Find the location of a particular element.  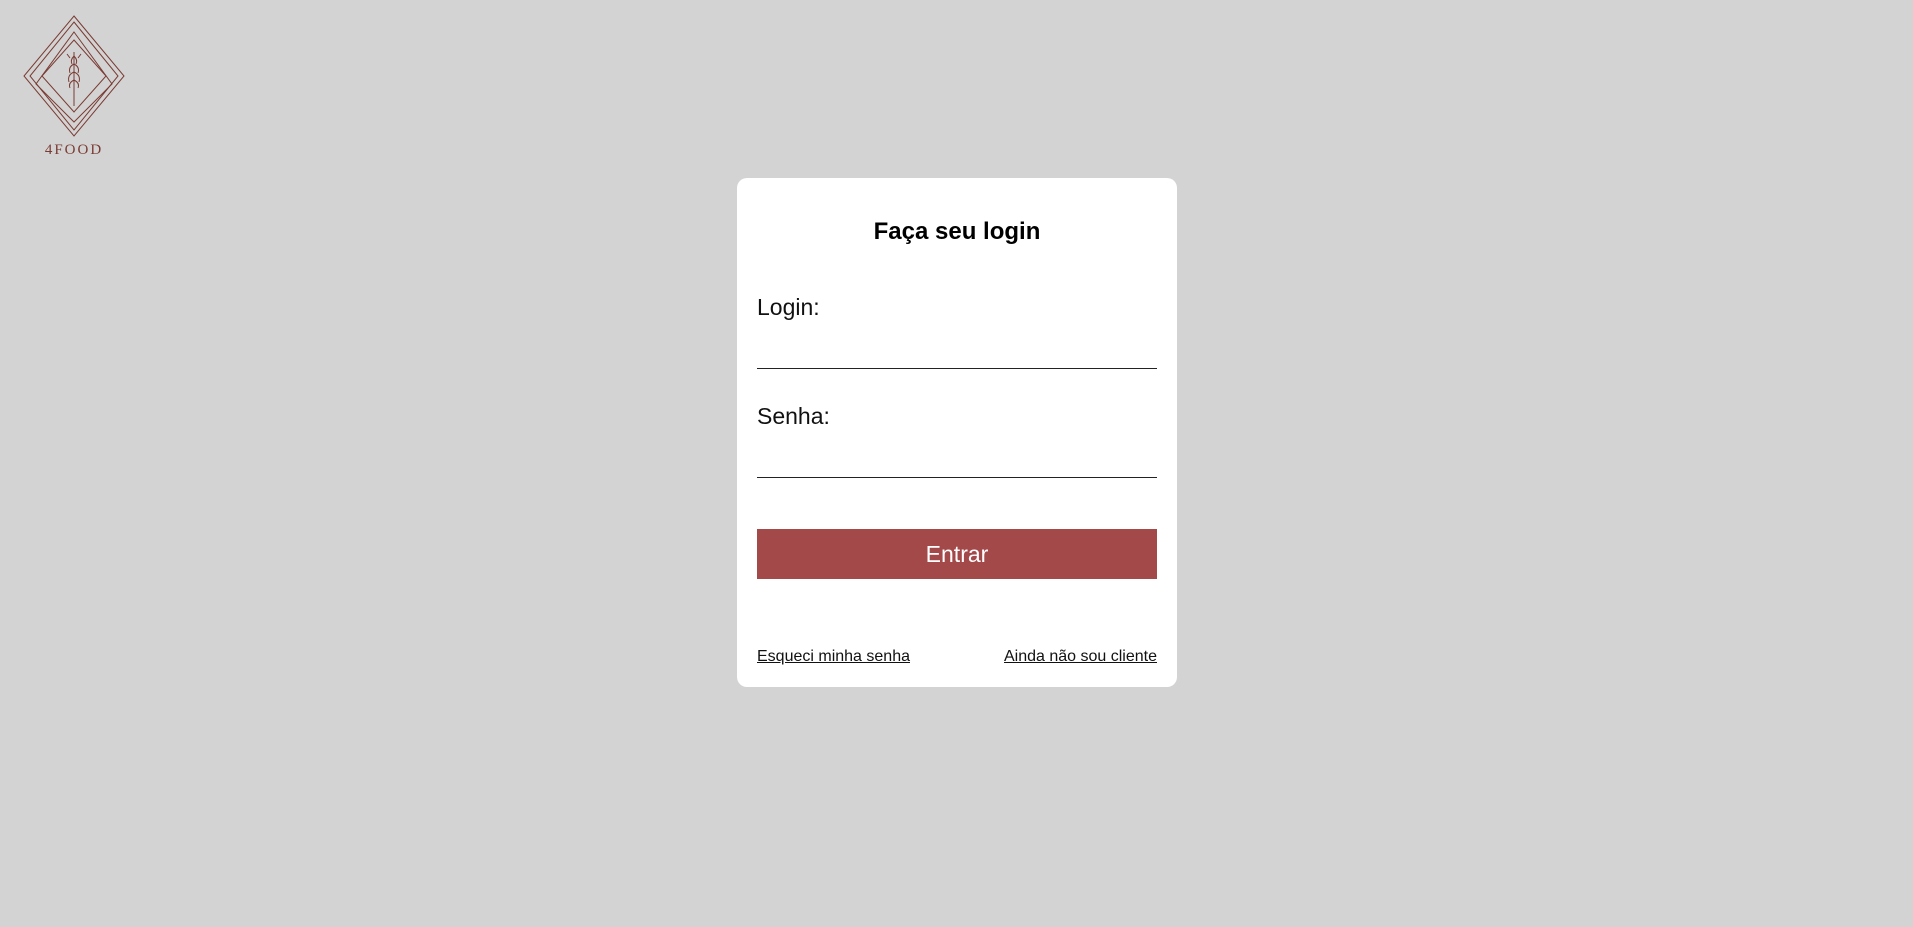

signup-link: Ainda não sou cliente is located at coordinates (1080, 657).